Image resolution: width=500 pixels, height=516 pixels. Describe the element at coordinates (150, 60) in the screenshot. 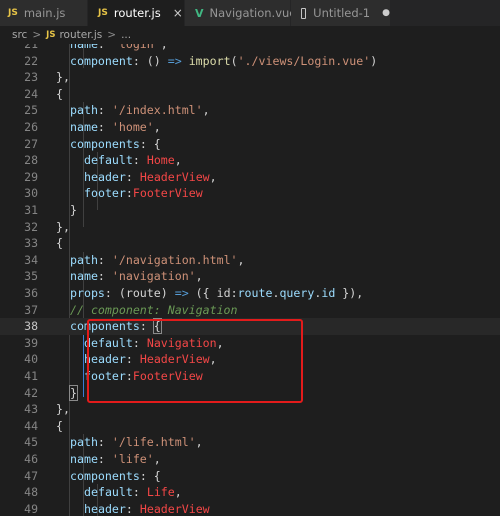

I see `code-token: : ()` at that location.